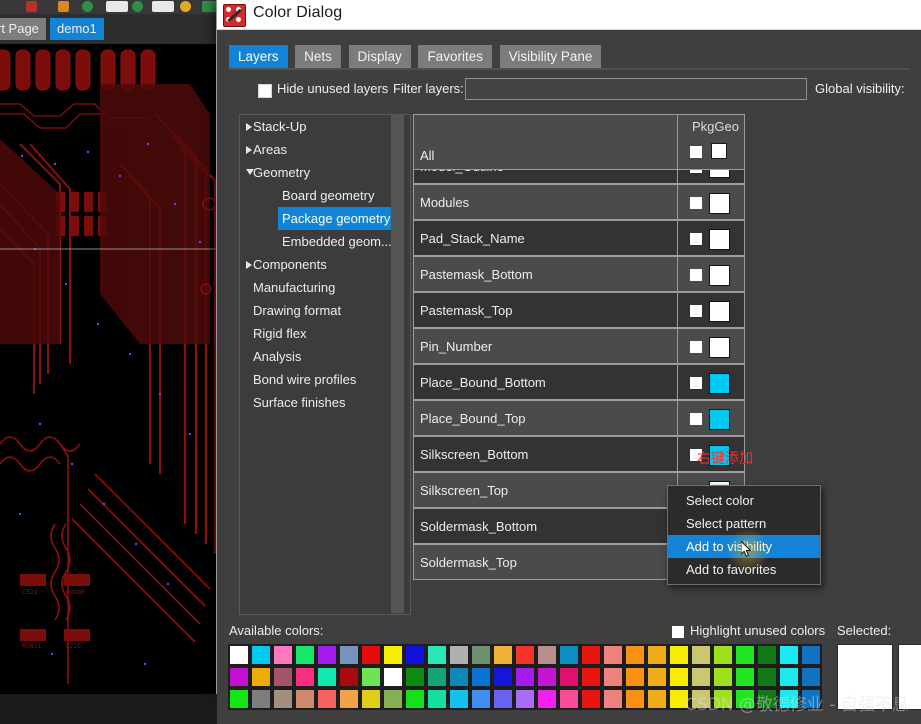  I want to click on tree-item-areas: Areas, so click(325, 149).